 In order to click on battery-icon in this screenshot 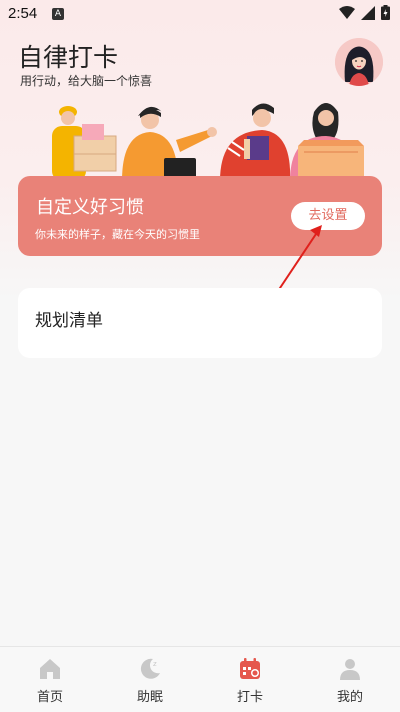, I will do `click(385, 12)`.